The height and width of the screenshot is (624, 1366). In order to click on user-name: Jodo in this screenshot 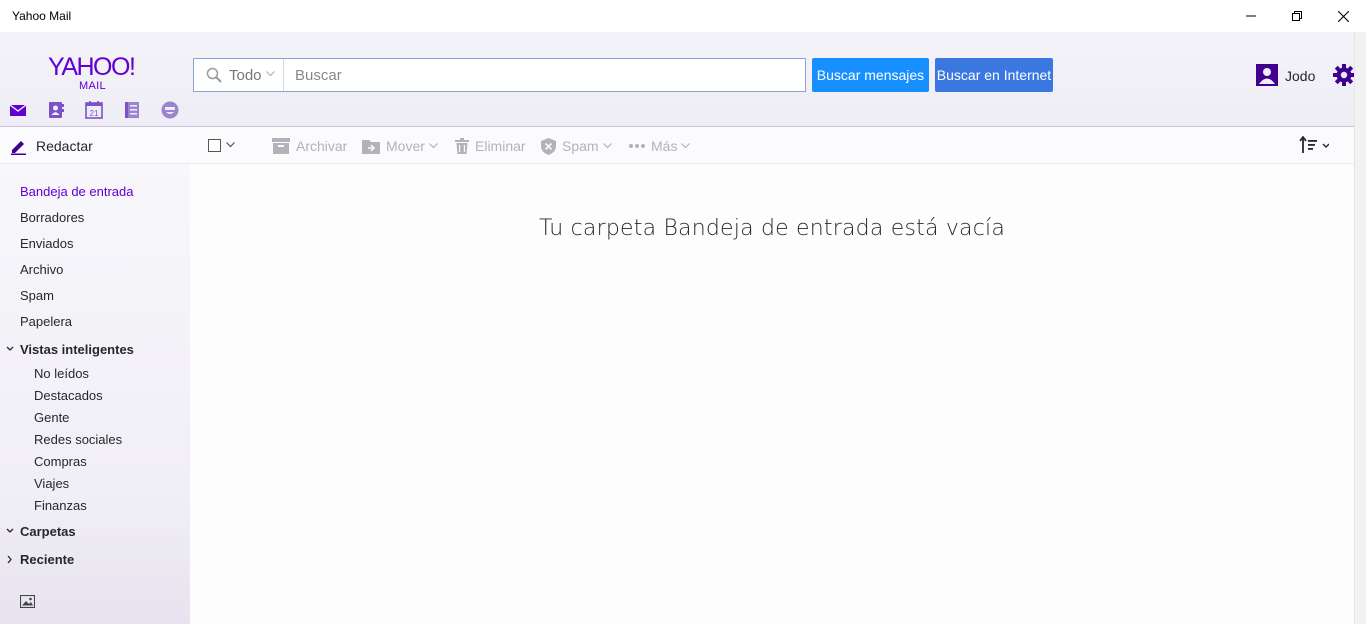, I will do `click(1300, 76)`.